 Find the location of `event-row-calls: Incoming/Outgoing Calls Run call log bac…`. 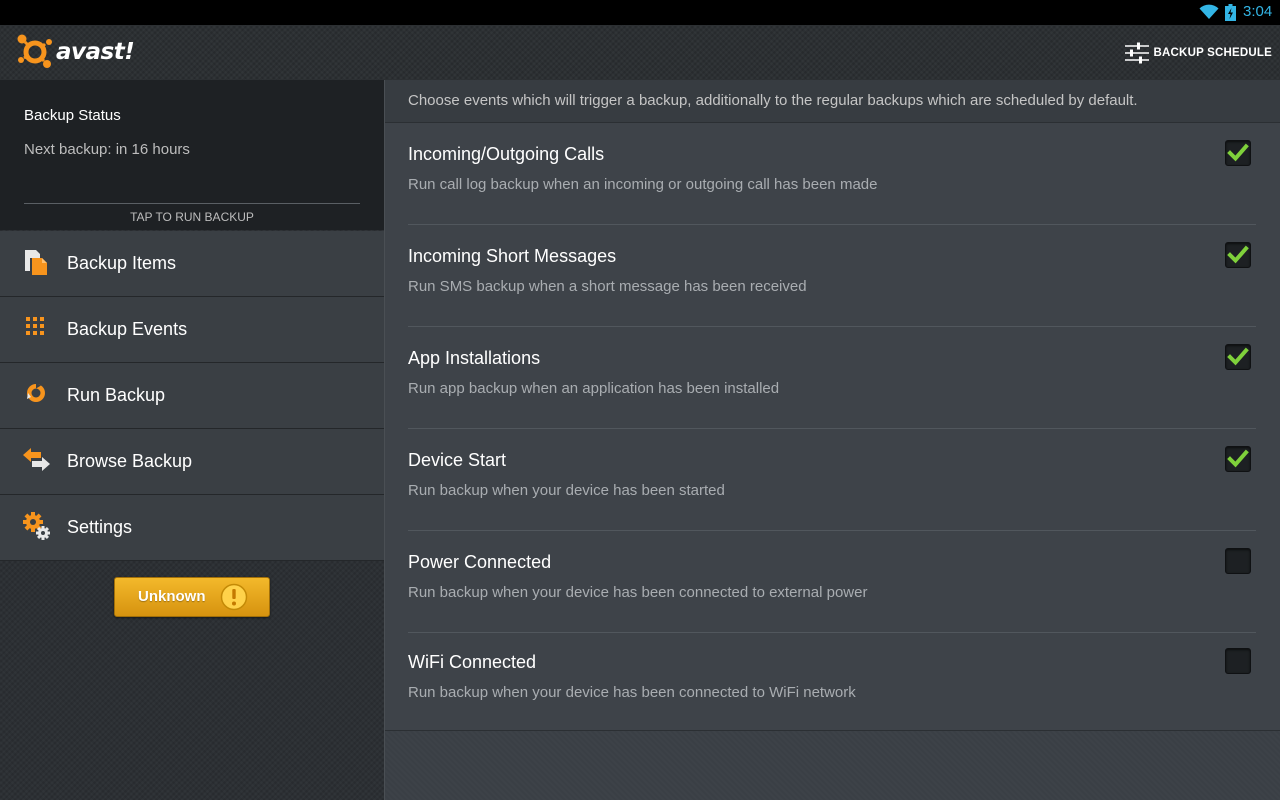

event-row-calls: Incoming/Outgoing Calls Run call log bac… is located at coordinates (832, 174).